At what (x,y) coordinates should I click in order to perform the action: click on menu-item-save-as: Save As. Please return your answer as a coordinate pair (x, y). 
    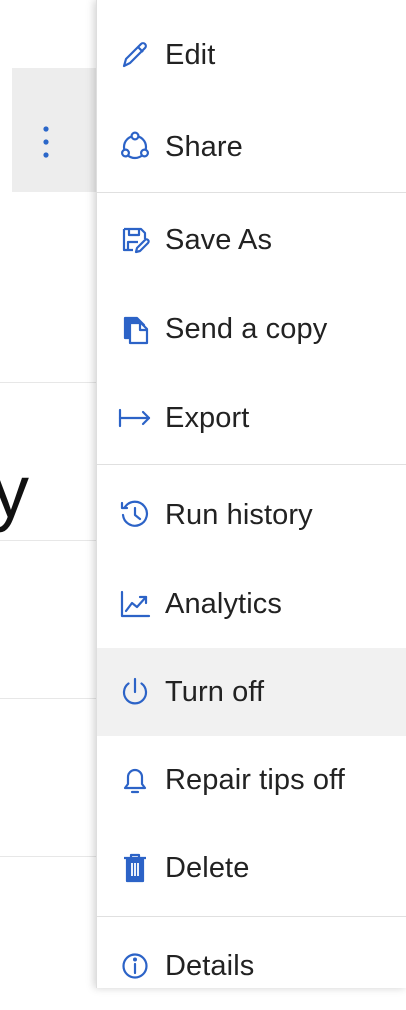
    Looking at the image, I should click on (251, 240).